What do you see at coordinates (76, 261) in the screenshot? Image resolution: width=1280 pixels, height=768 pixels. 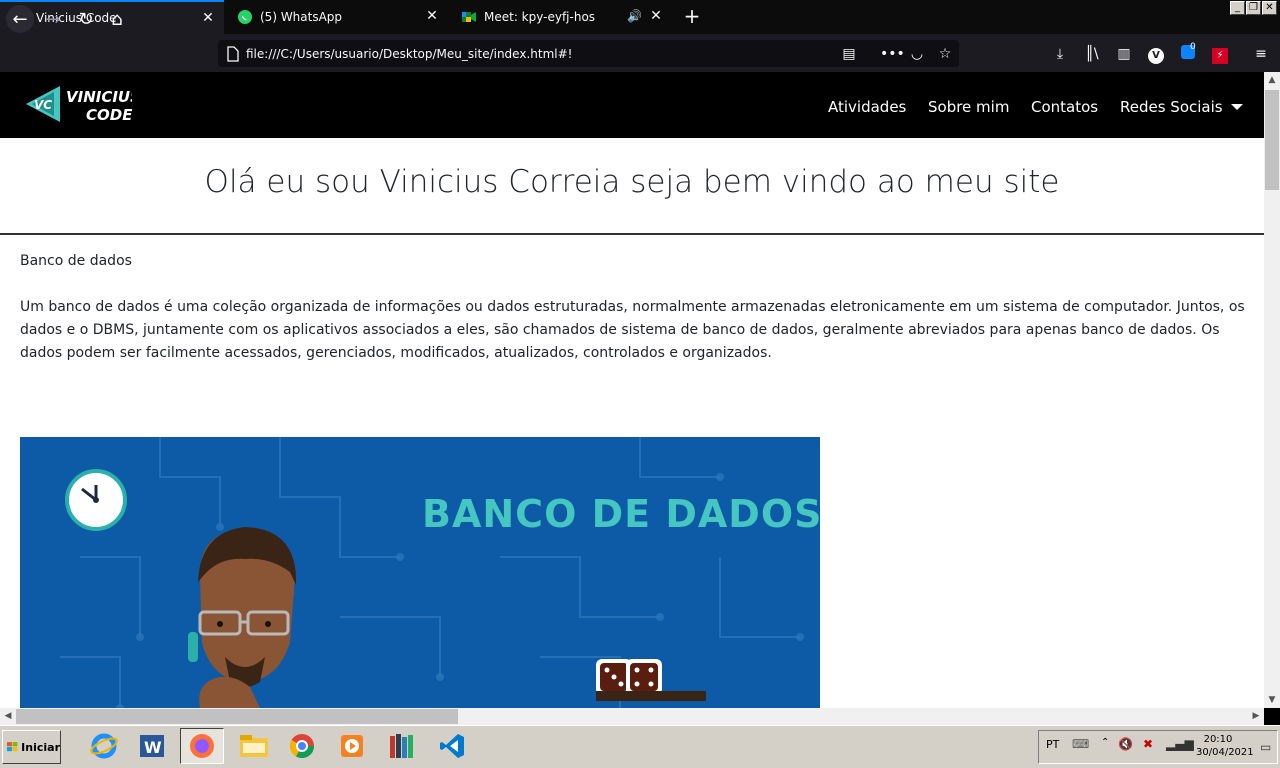 I see `section-heading: Banco de dados` at bounding box center [76, 261].